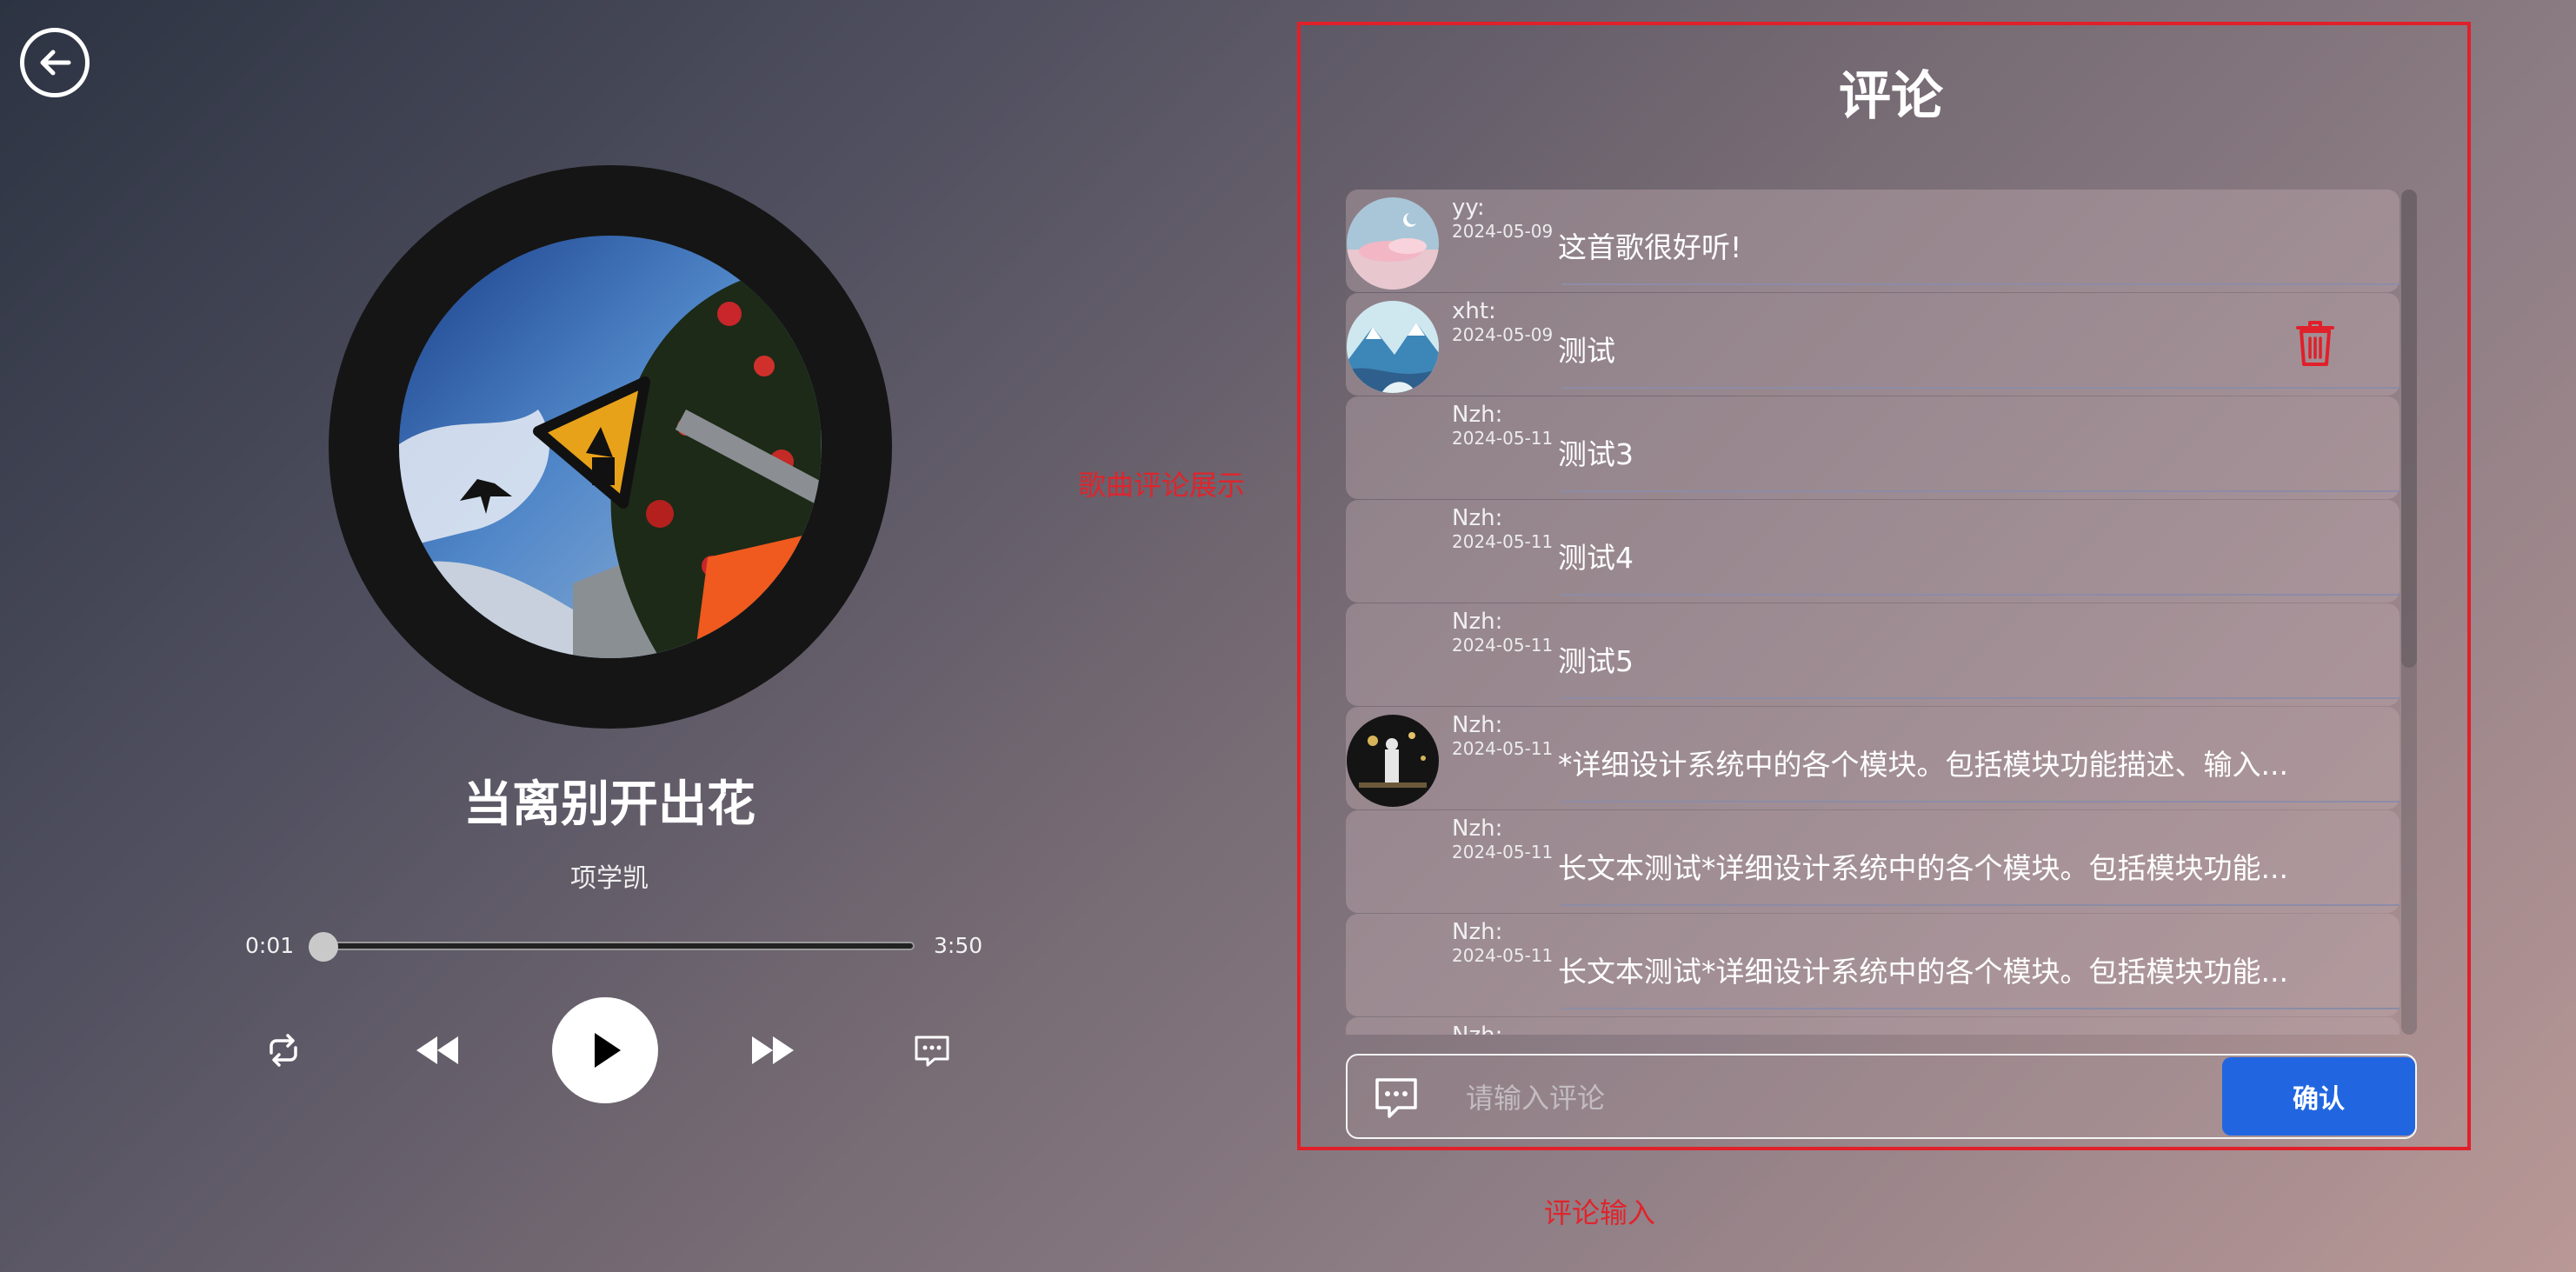 The image size is (2576, 1272). I want to click on repeat-icon, so click(283, 1050).